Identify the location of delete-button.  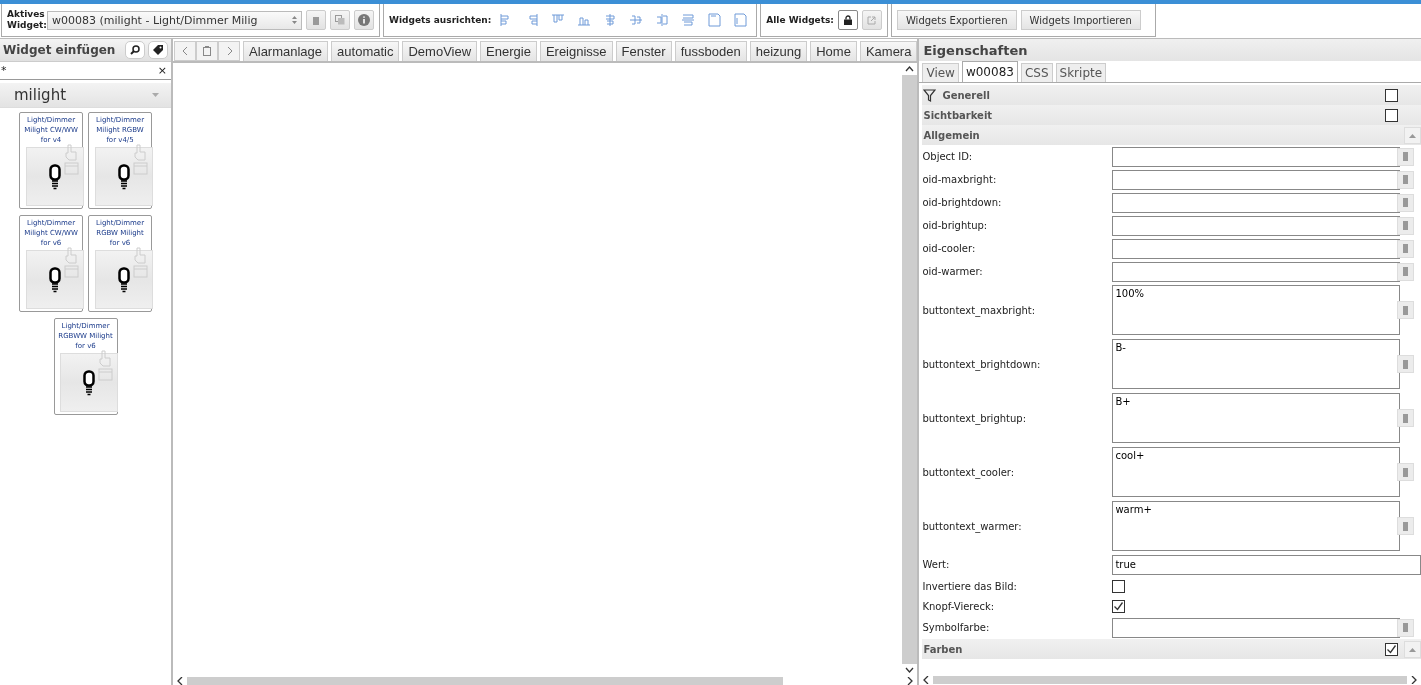
(316, 20).